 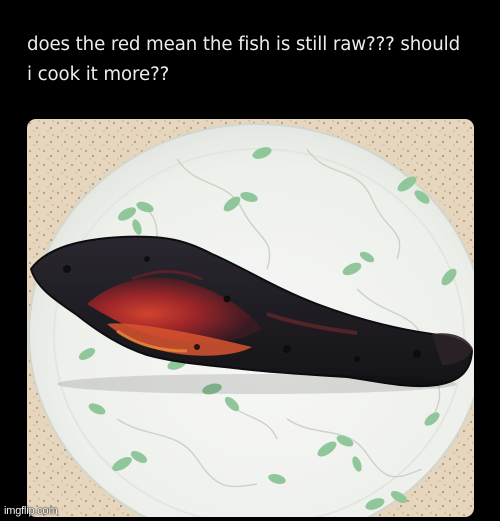 What do you see at coordinates (31, 511) in the screenshot?
I see `imgflip-watermark: imgflip.com` at bounding box center [31, 511].